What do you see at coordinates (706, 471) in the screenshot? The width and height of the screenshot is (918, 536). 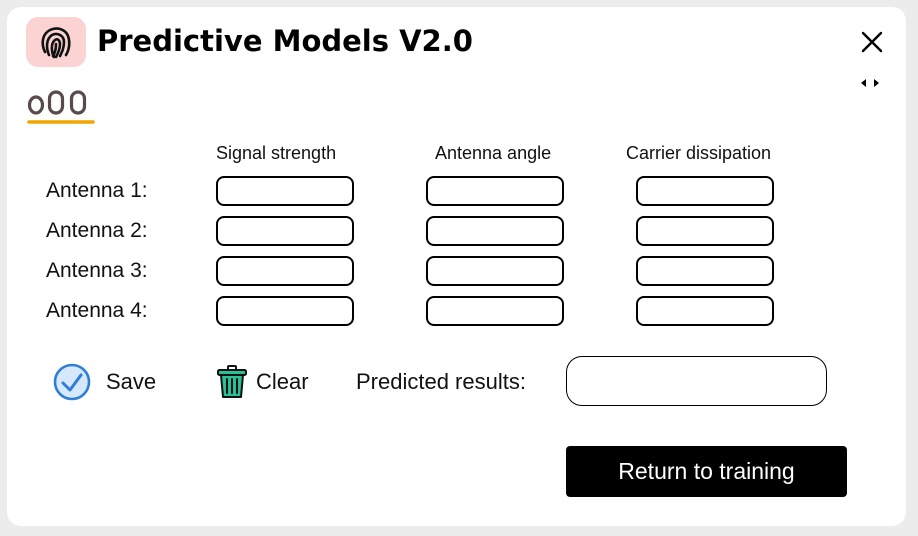 I see `return-to-training-button: Return to training` at bounding box center [706, 471].